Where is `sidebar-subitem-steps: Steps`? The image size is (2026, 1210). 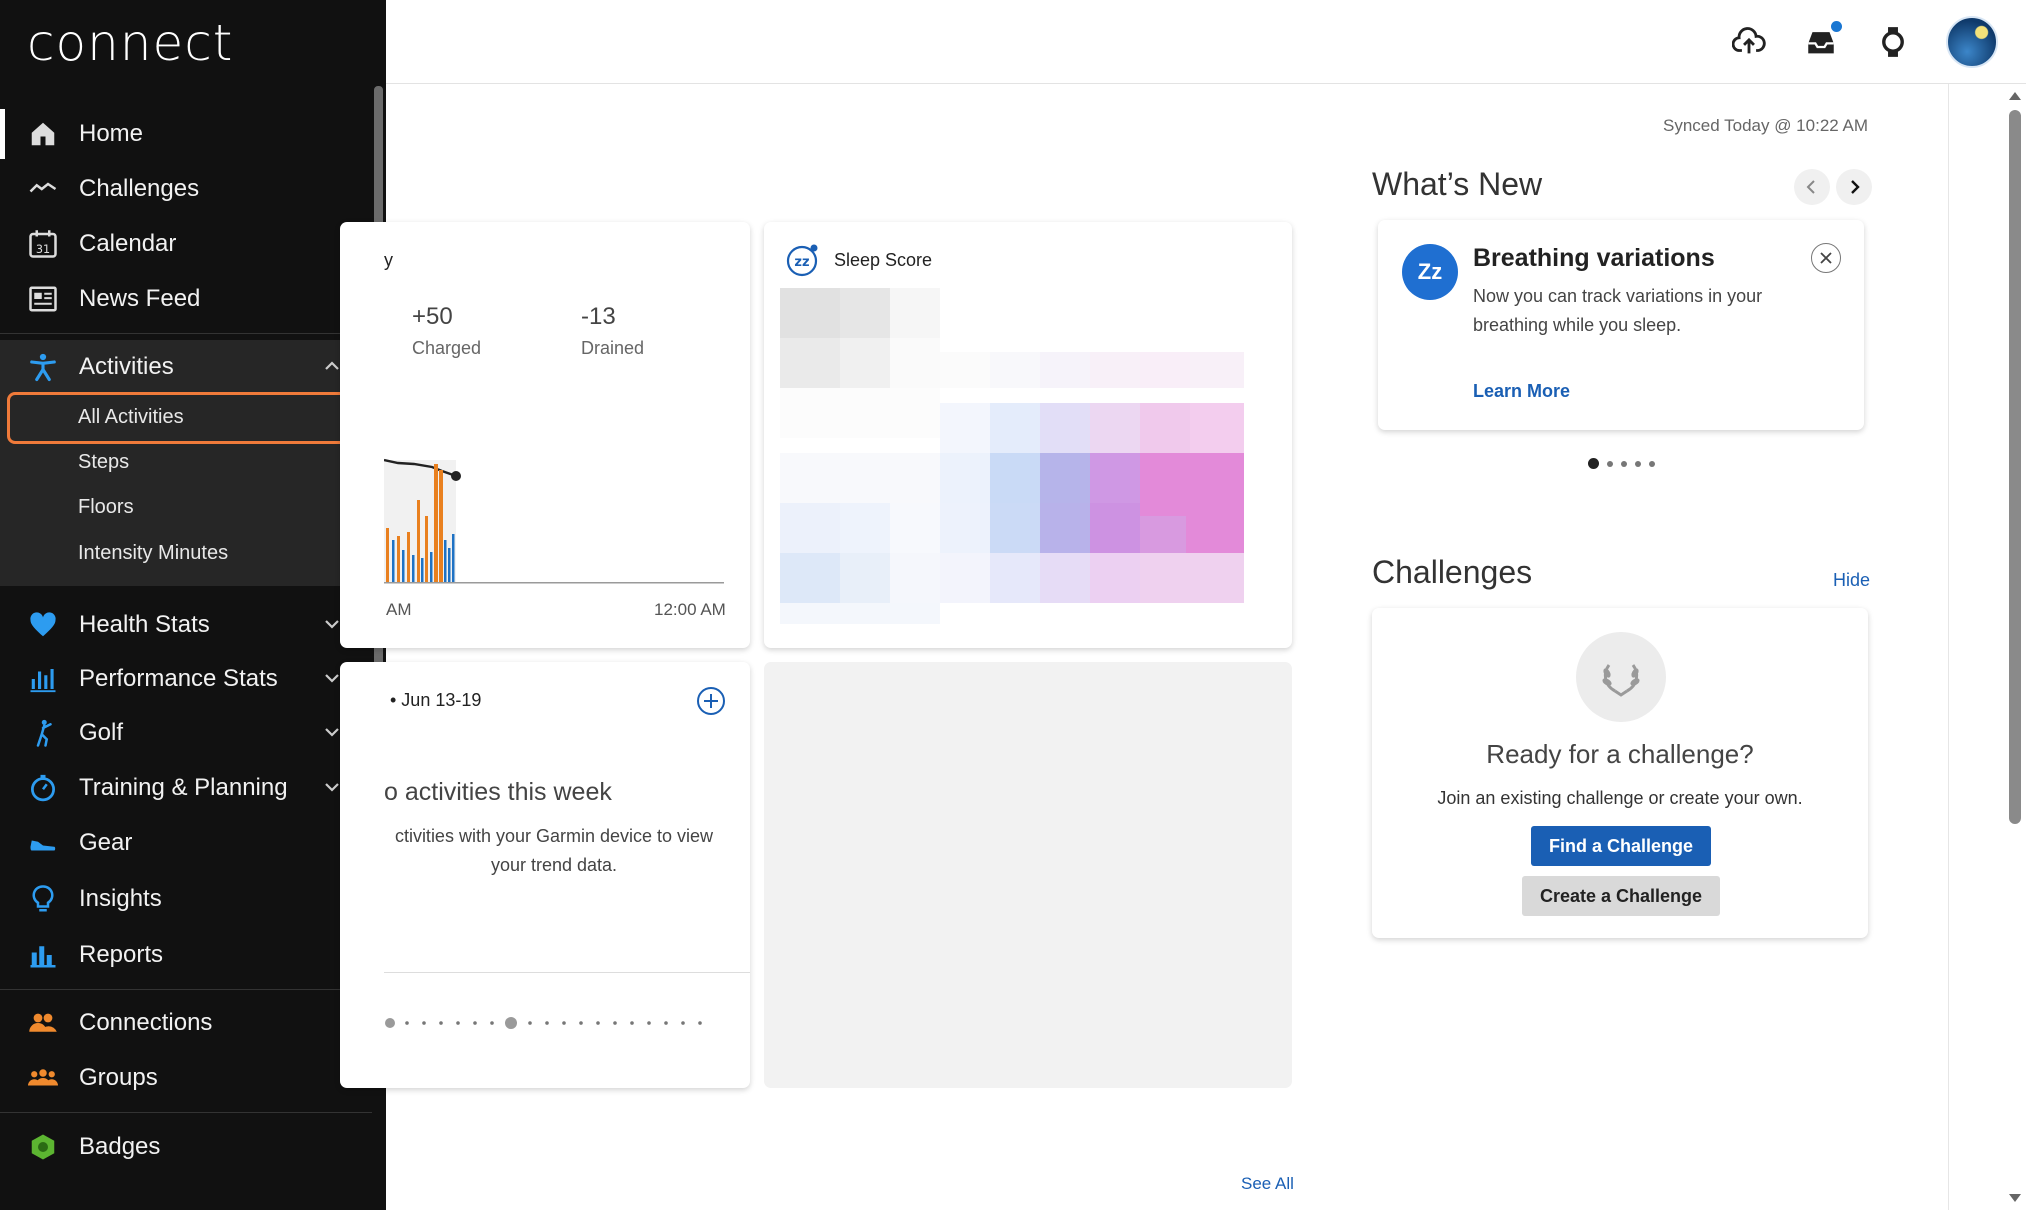
sidebar-subitem-steps: Steps is located at coordinates (103, 462).